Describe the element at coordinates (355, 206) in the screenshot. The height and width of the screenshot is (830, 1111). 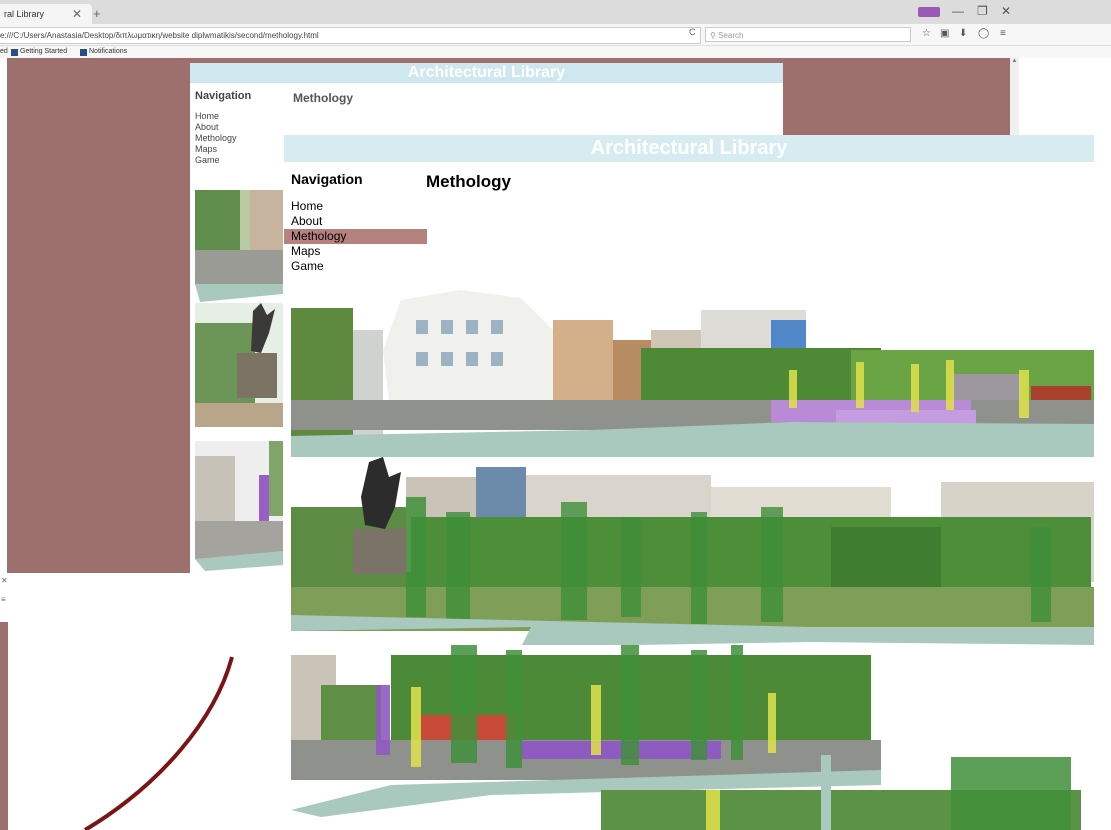
I see `nav-item-home: Home` at that location.